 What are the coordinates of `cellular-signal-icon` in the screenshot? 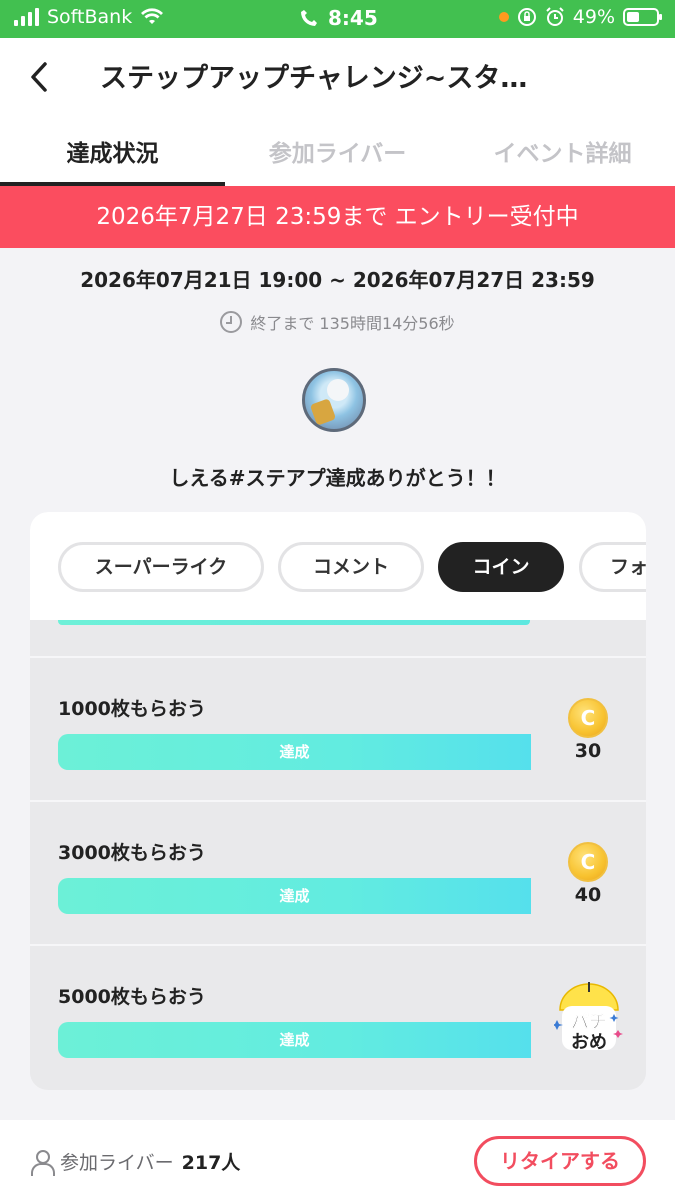 It's located at (26, 17).